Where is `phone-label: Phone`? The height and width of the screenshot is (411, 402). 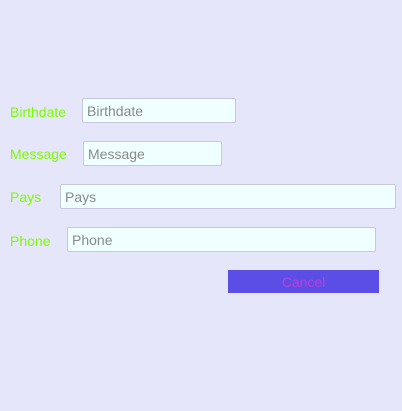
phone-label: Phone is located at coordinates (30, 241).